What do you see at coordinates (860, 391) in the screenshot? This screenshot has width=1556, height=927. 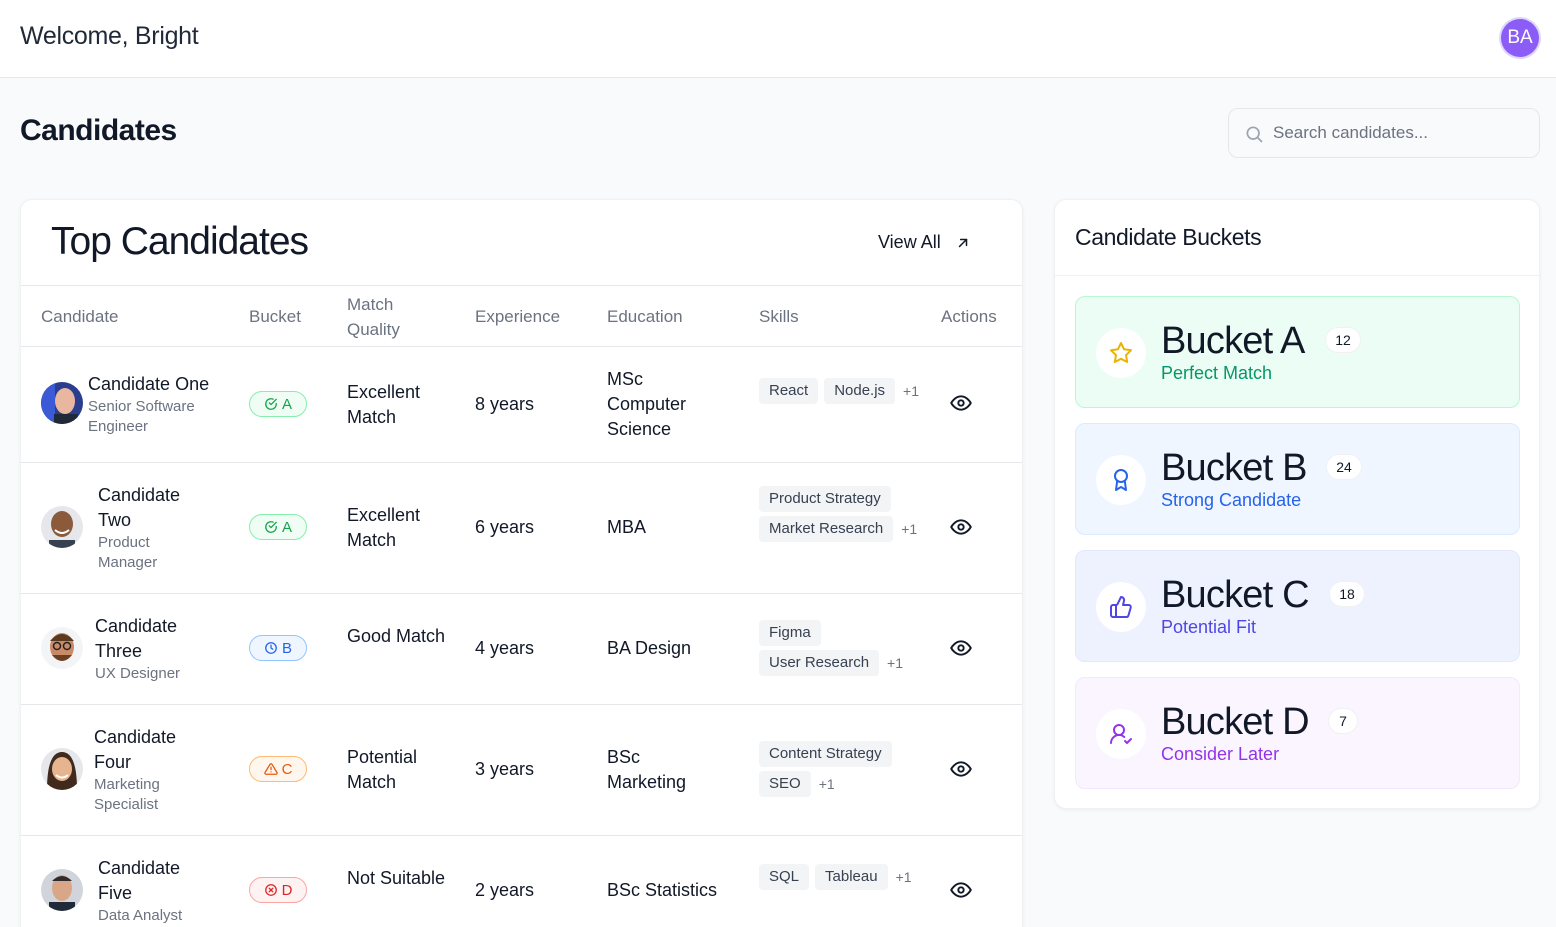 I see `skill-chip: Node.js` at bounding box center [860, 391].